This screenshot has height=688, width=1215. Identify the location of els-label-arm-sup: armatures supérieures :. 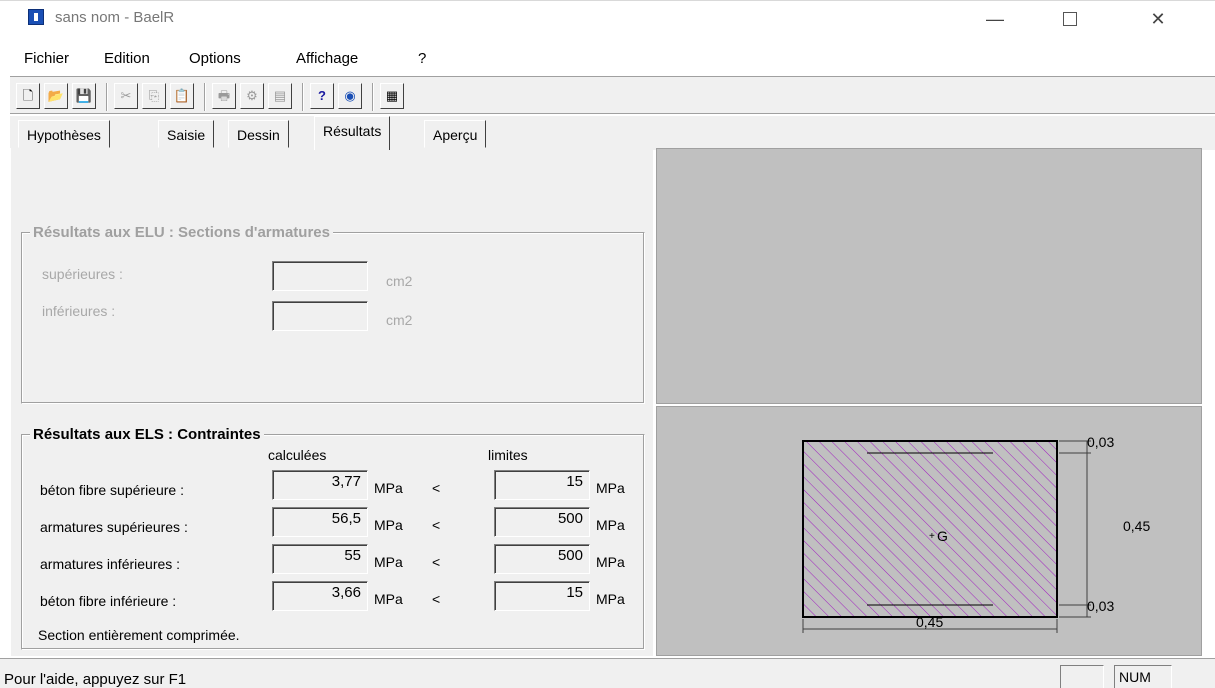
(114, 527).